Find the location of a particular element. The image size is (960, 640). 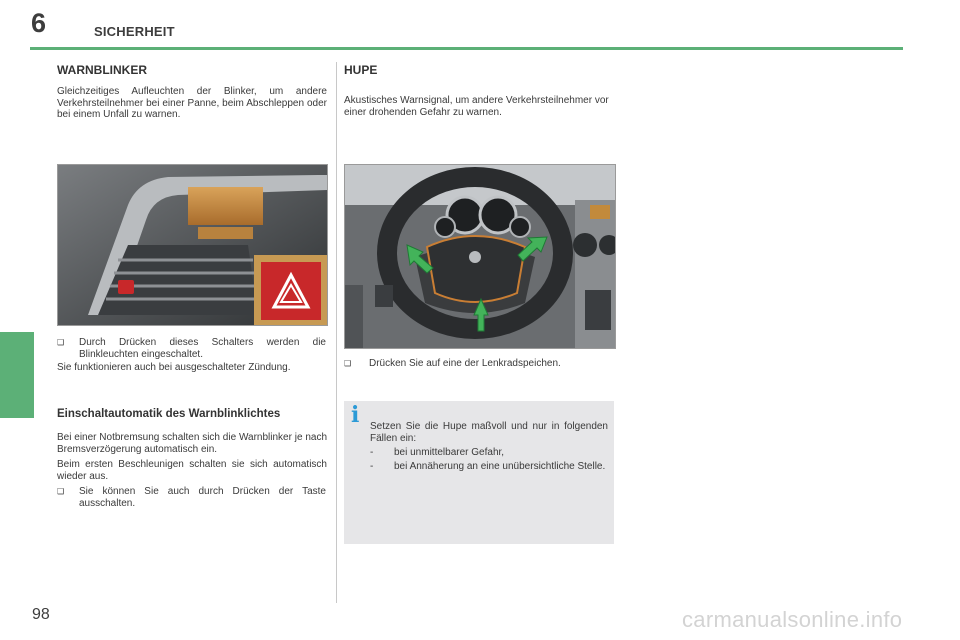

hazard-switch-illustration is located at coordinates (192, 245).